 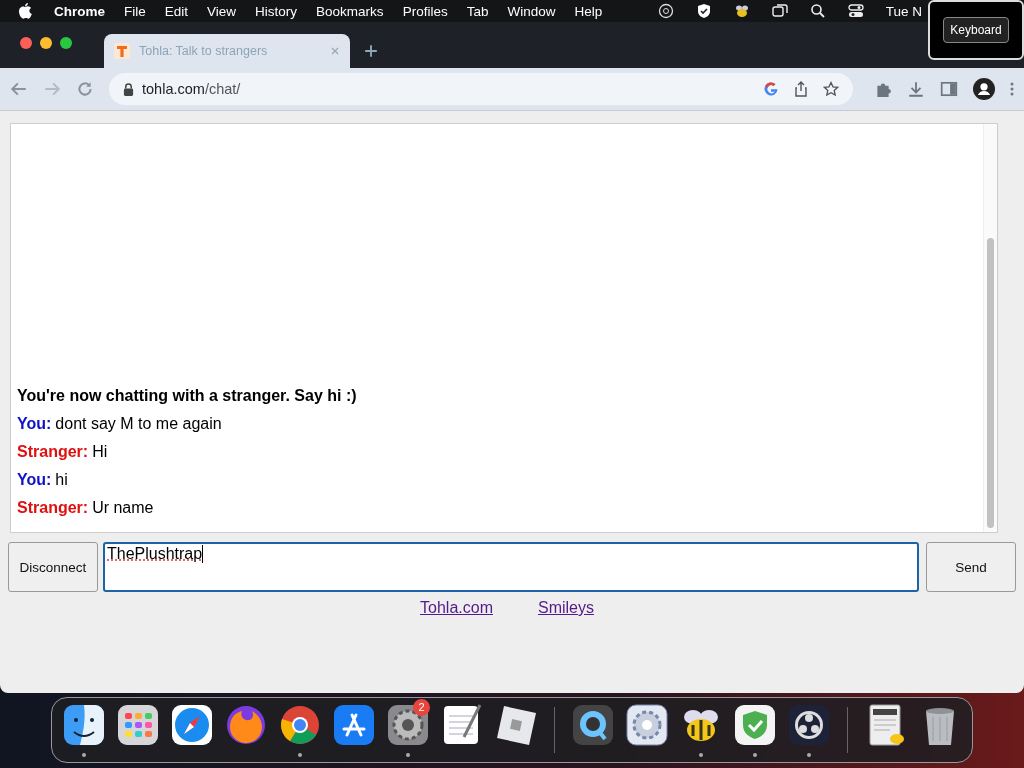 What do you see at coordinates (481, 89) in the screenshot?
I see `address-bar: tohla.com/chat/` at bounding box center [481, 89].